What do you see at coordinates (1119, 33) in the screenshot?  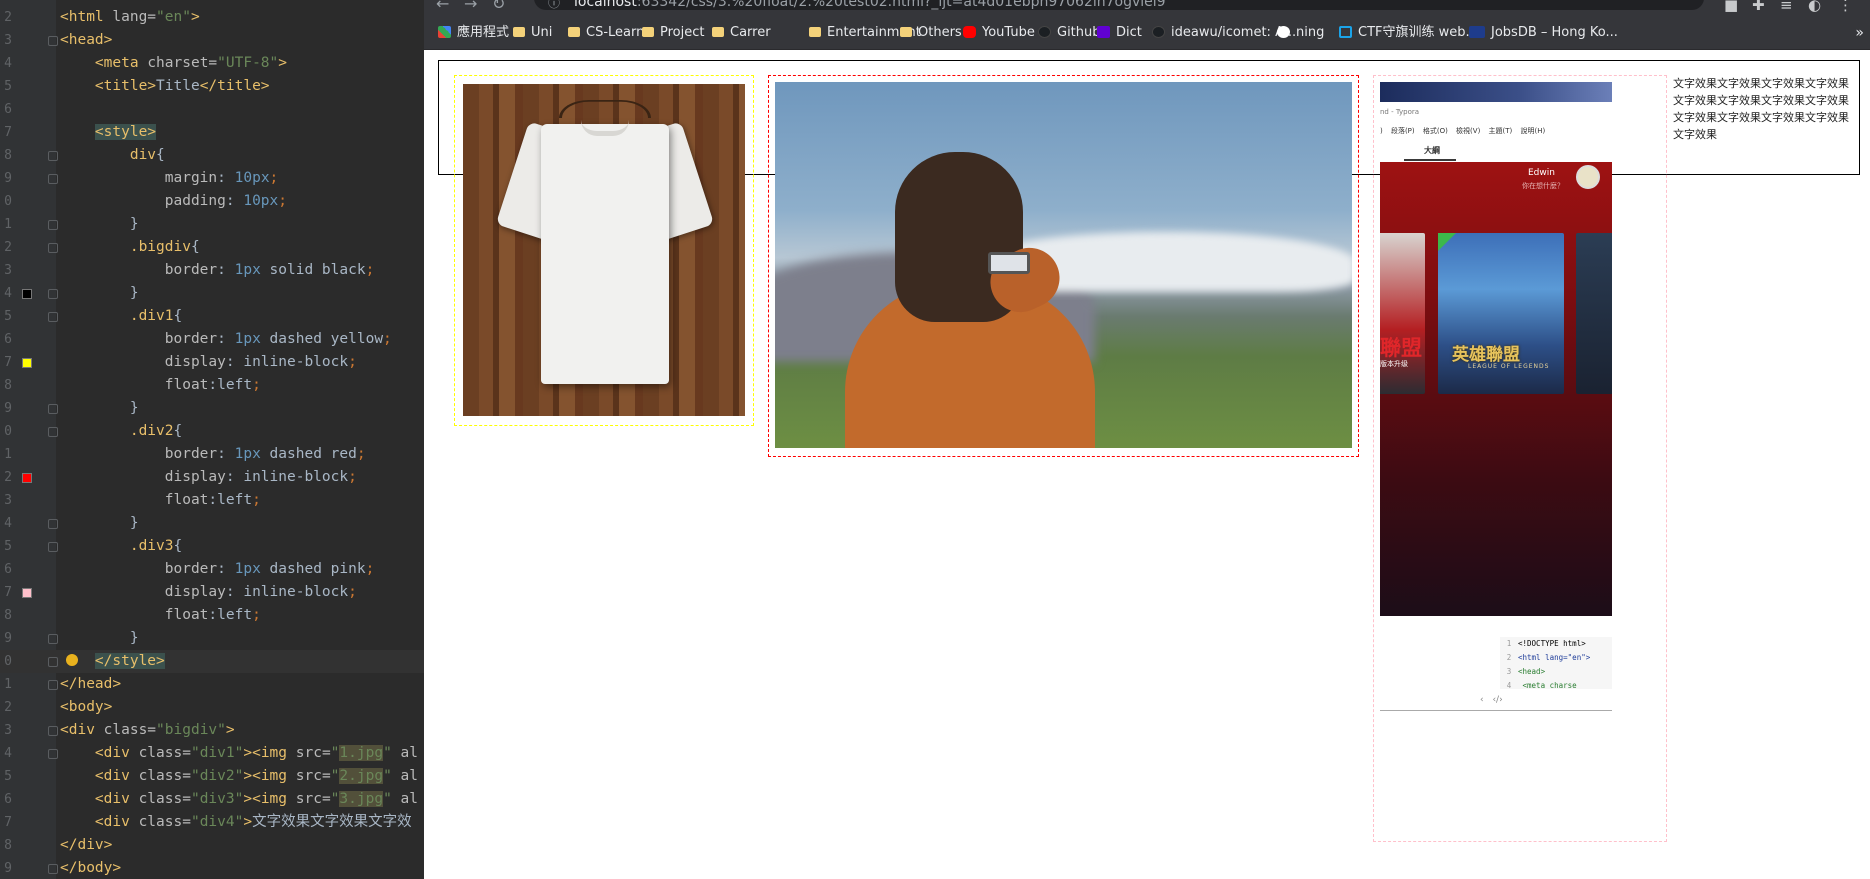 I see `bookmark-item: Dict` at bounding box center [1119, 33].